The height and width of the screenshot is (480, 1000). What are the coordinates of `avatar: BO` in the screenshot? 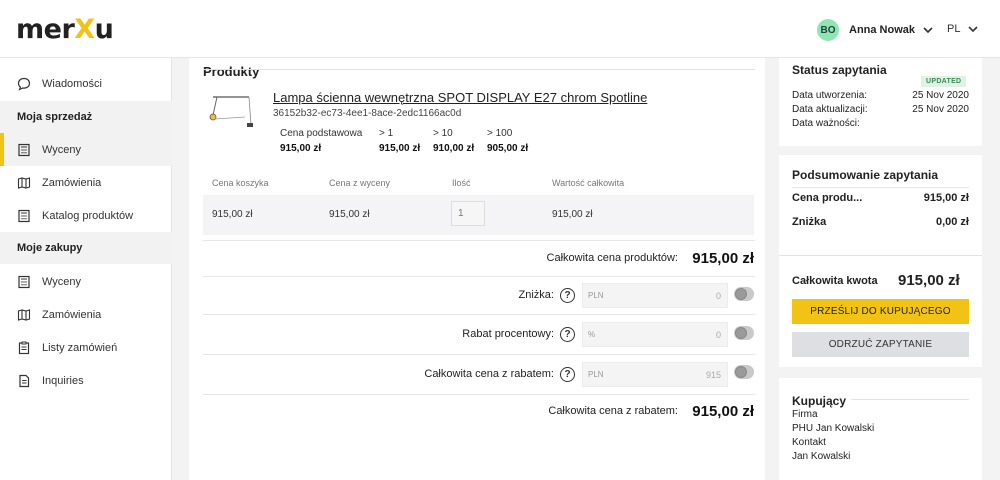 It's located at (828, 30).